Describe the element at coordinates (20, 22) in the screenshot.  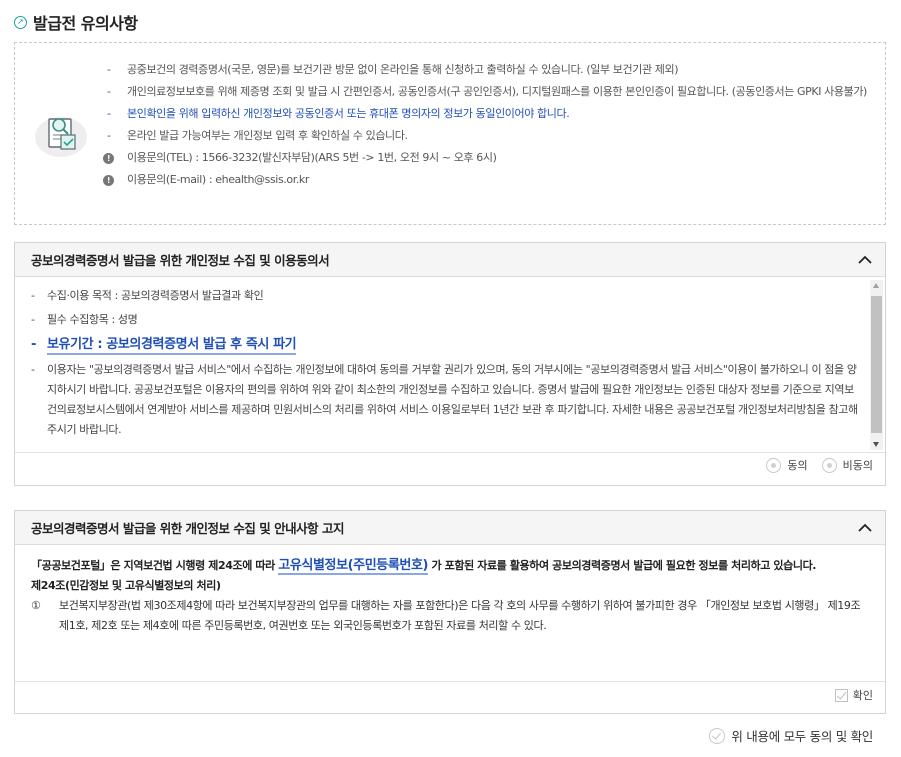
I see `compass-icon: ➚` at that location.